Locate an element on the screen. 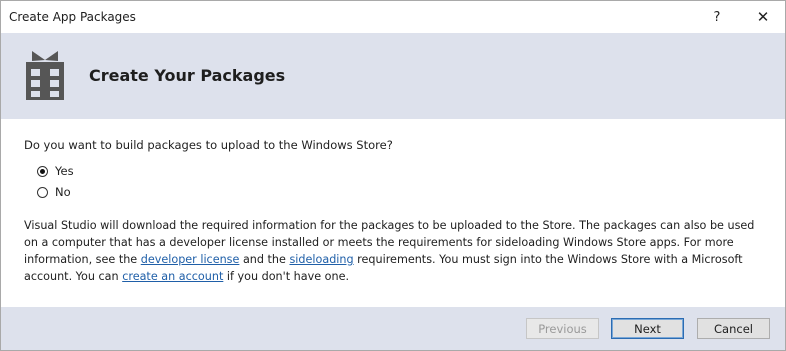  radio-yes: Yes is located at coordinates (55, 171).